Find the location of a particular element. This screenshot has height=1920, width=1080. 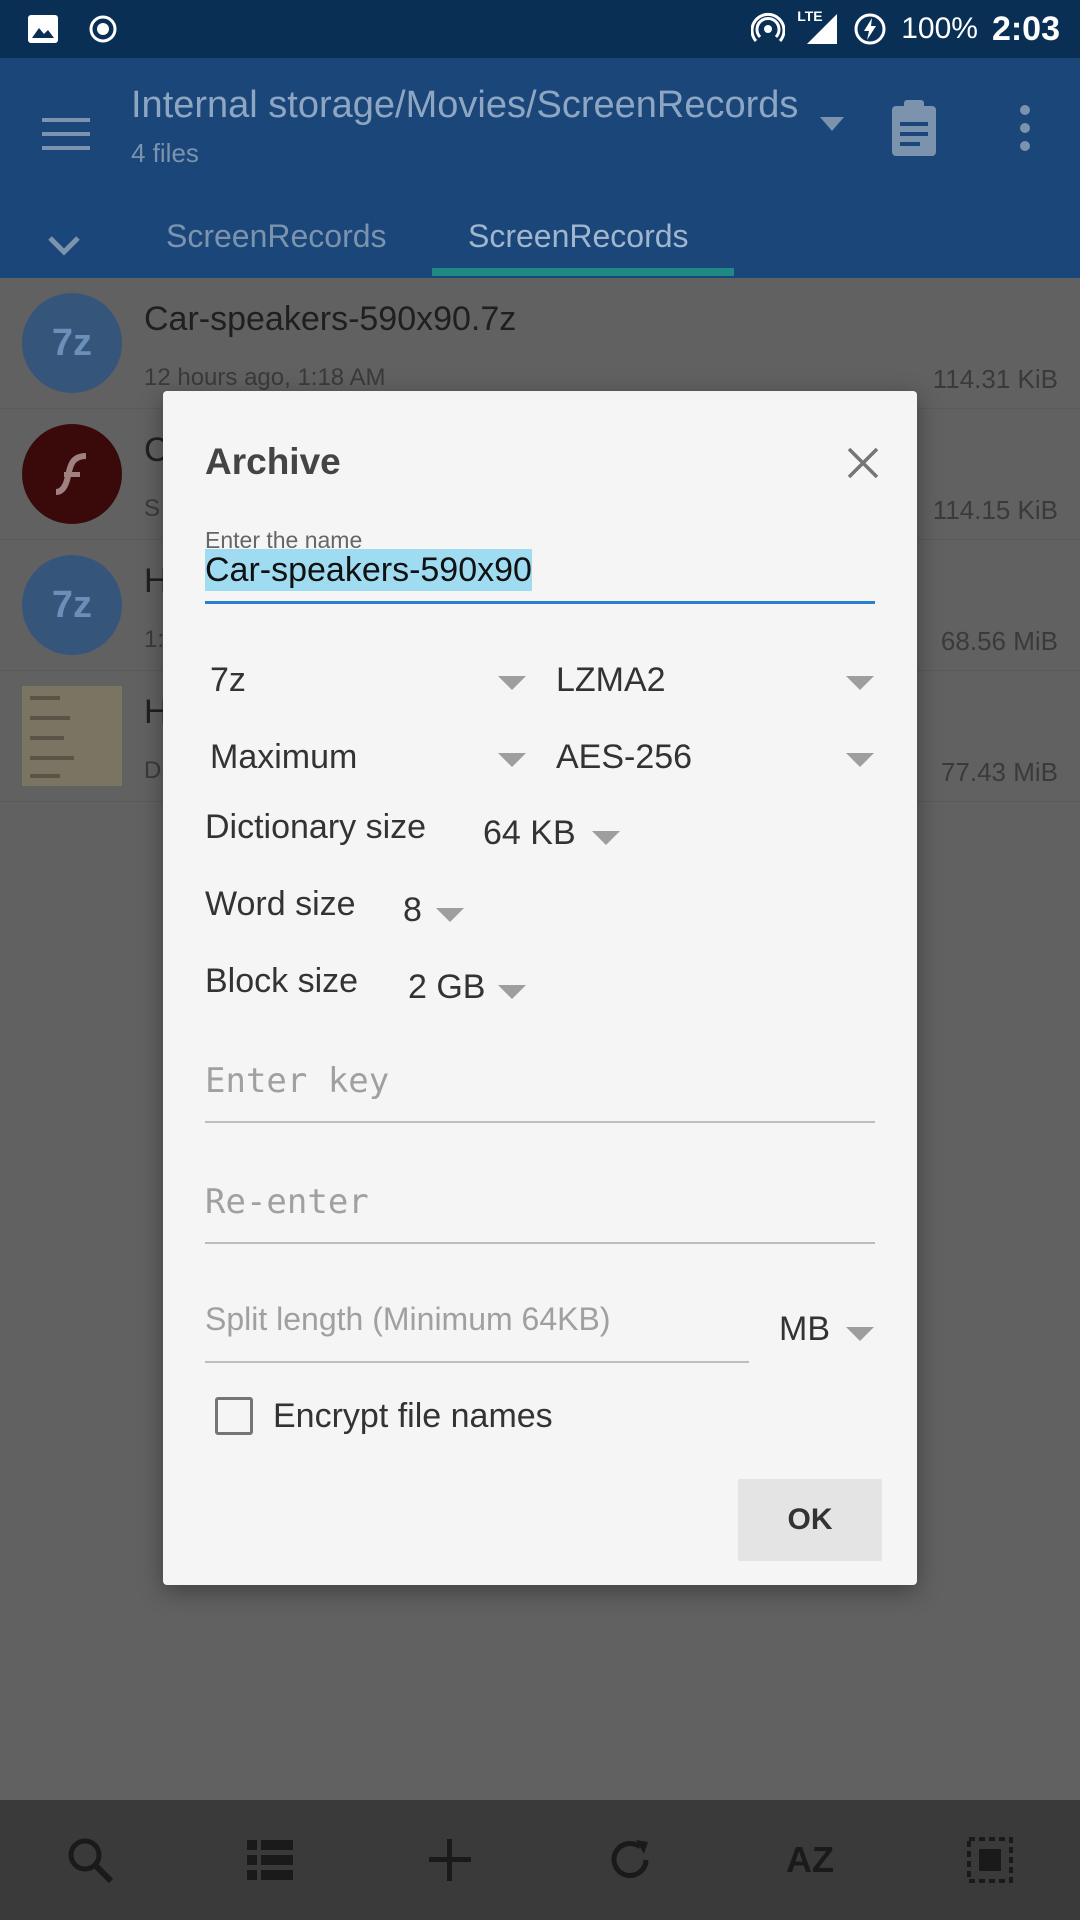

file-date: S is located at coordinates (152, 508).